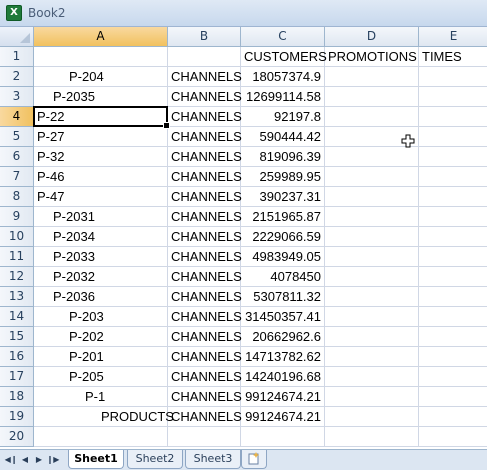  Describe the element at coordinates (17, 237) in the screenshot. I see `row-header-10: 10` at that location.